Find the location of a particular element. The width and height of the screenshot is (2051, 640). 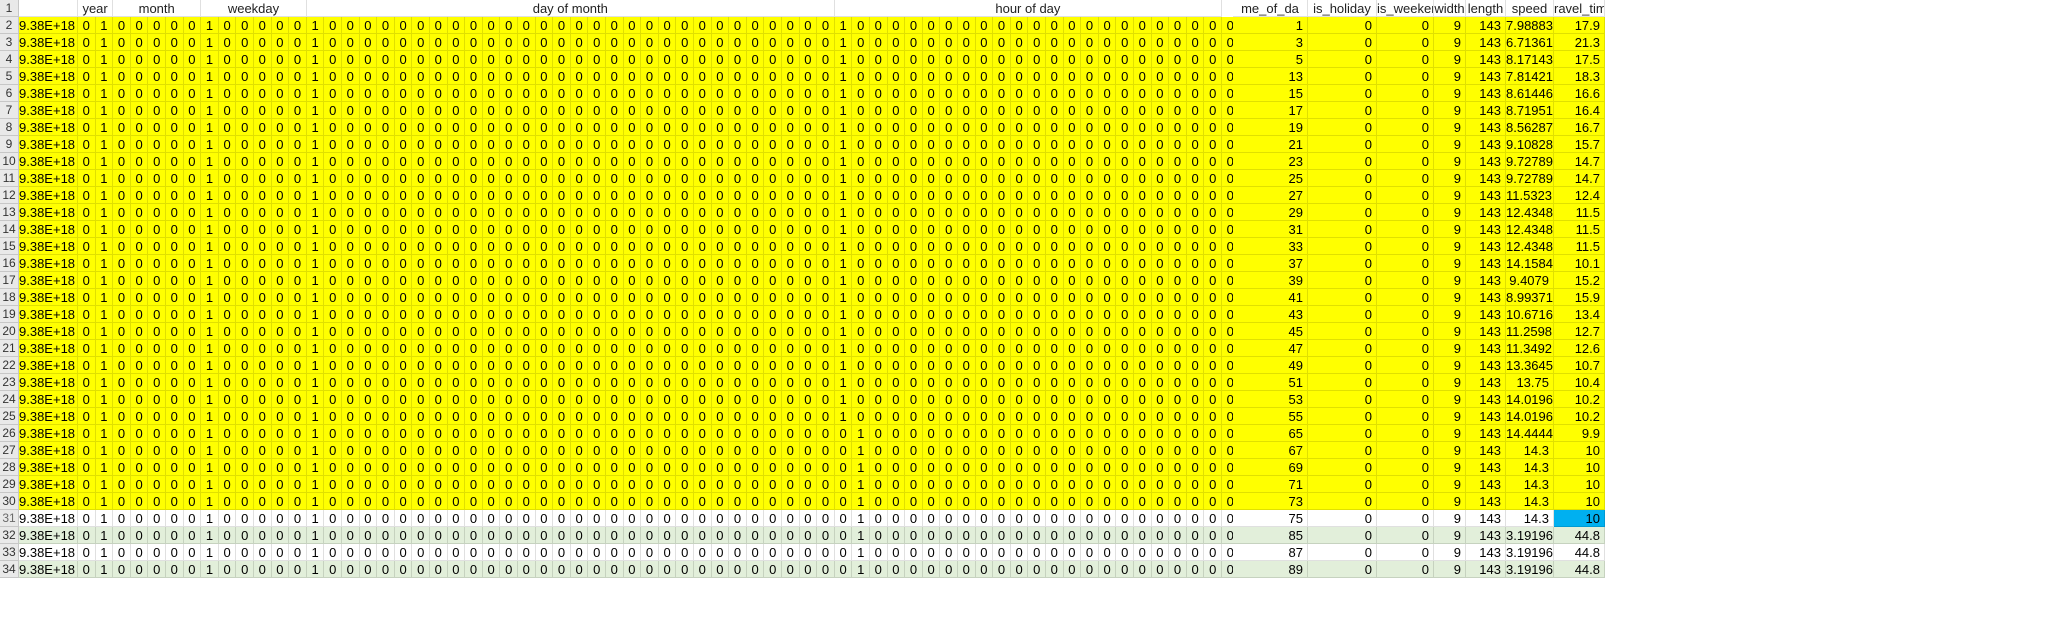

cell-speed: 14.3 is located at coordinates (1530, 450).